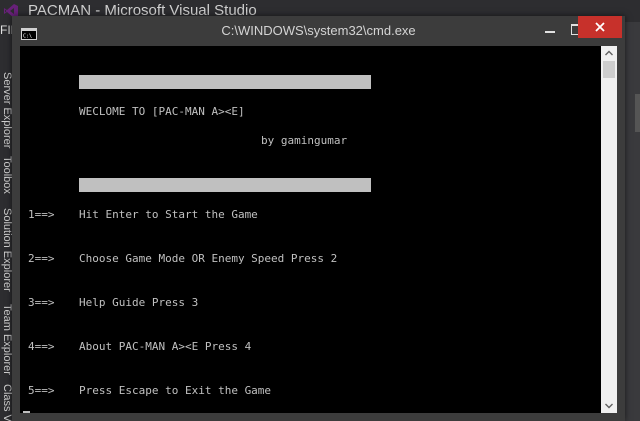  What do you see at coordinates (225, 82) in the screenshot?
I see `banner-bar-top` at bounding box center [225, 82].